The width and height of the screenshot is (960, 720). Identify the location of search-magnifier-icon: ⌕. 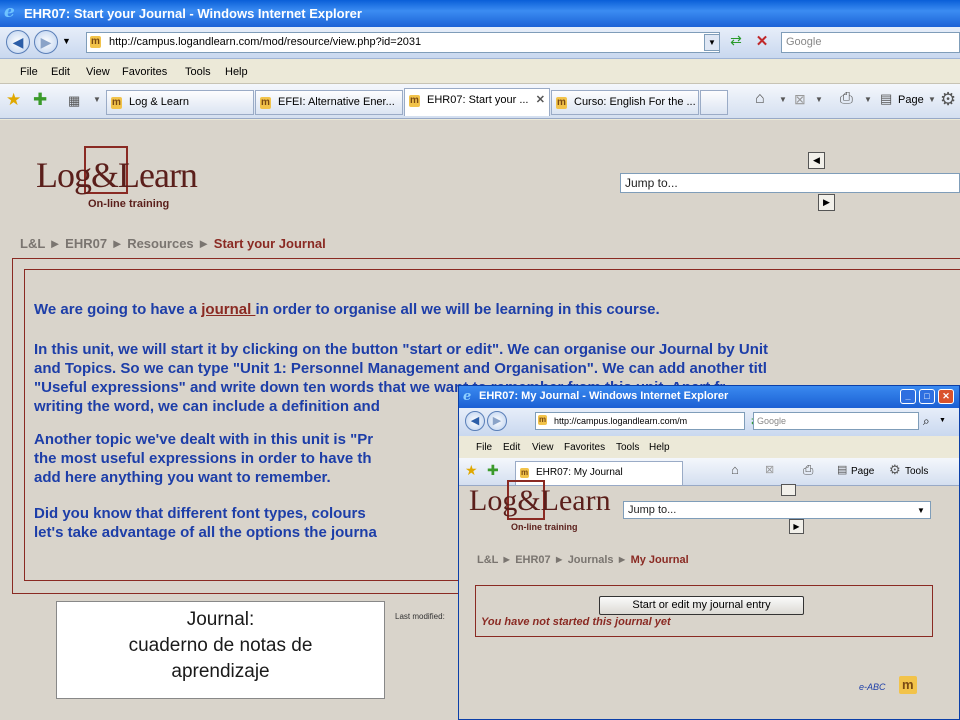
(926, 421).